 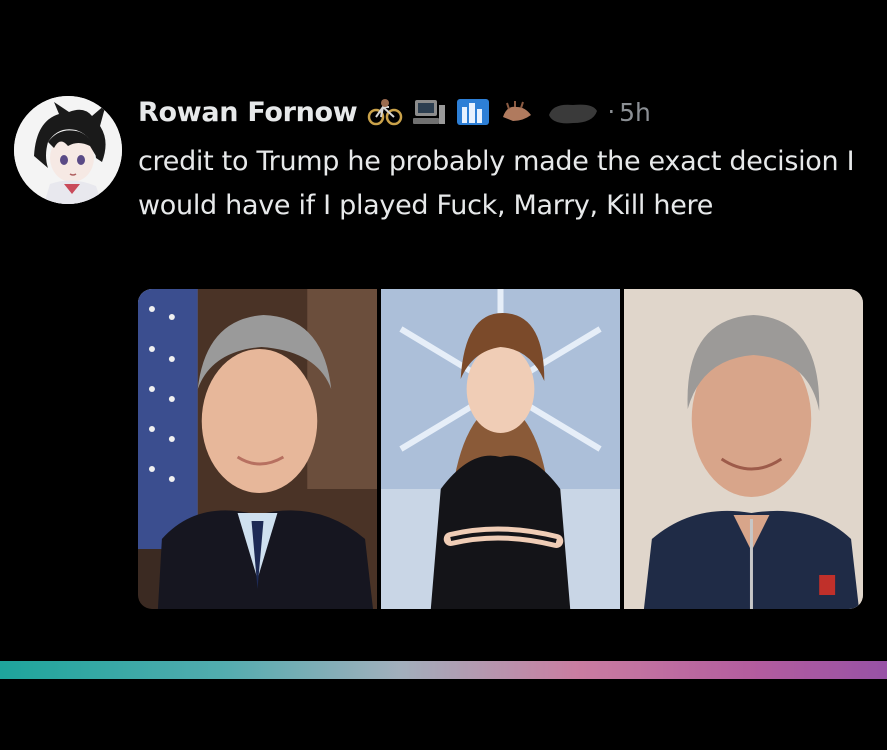 I want to click on post-timestamp: 5h, so click(x=635, y=112).